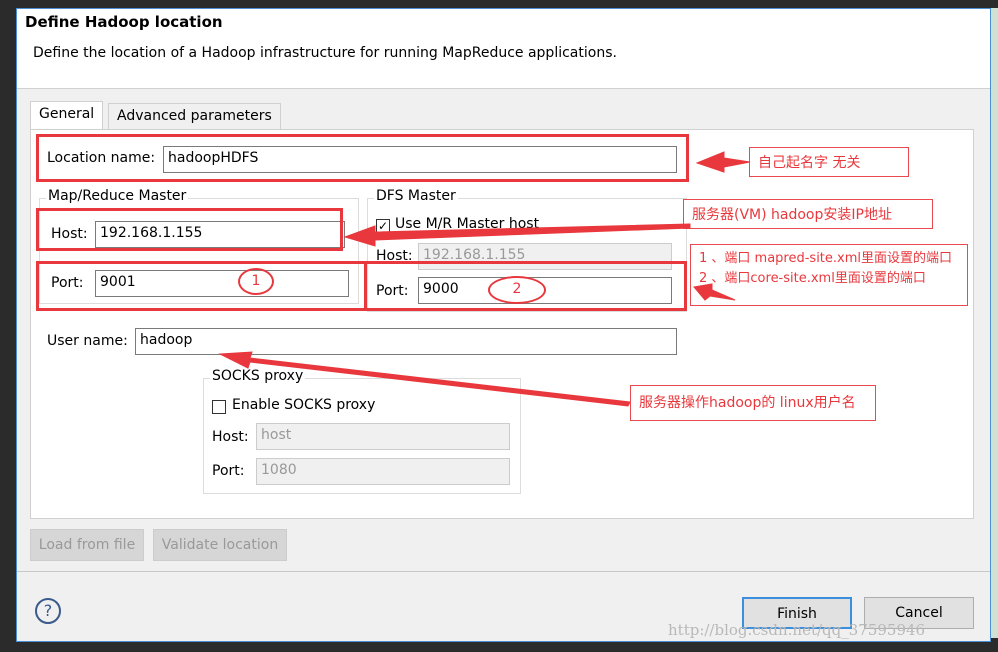 The height and width of the screenshot is (652, 998). What do you see at coordinates (714, 292) in the screenshot?
I see `arrow-to-ports` at bounding box center [714, 292].